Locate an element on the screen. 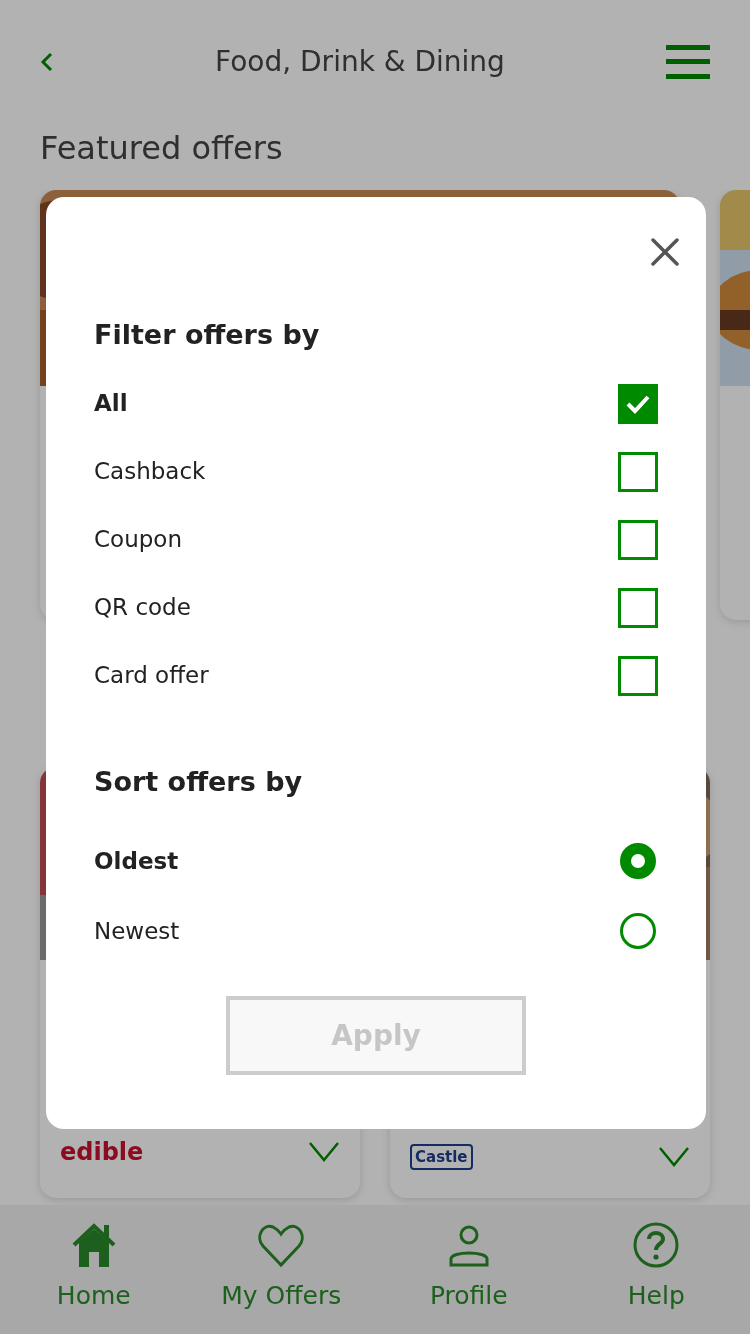 Image resolution: width=750 pixels, height=1334 pixels. section-heading: Filter offers by is located at coordinates (207, 335).